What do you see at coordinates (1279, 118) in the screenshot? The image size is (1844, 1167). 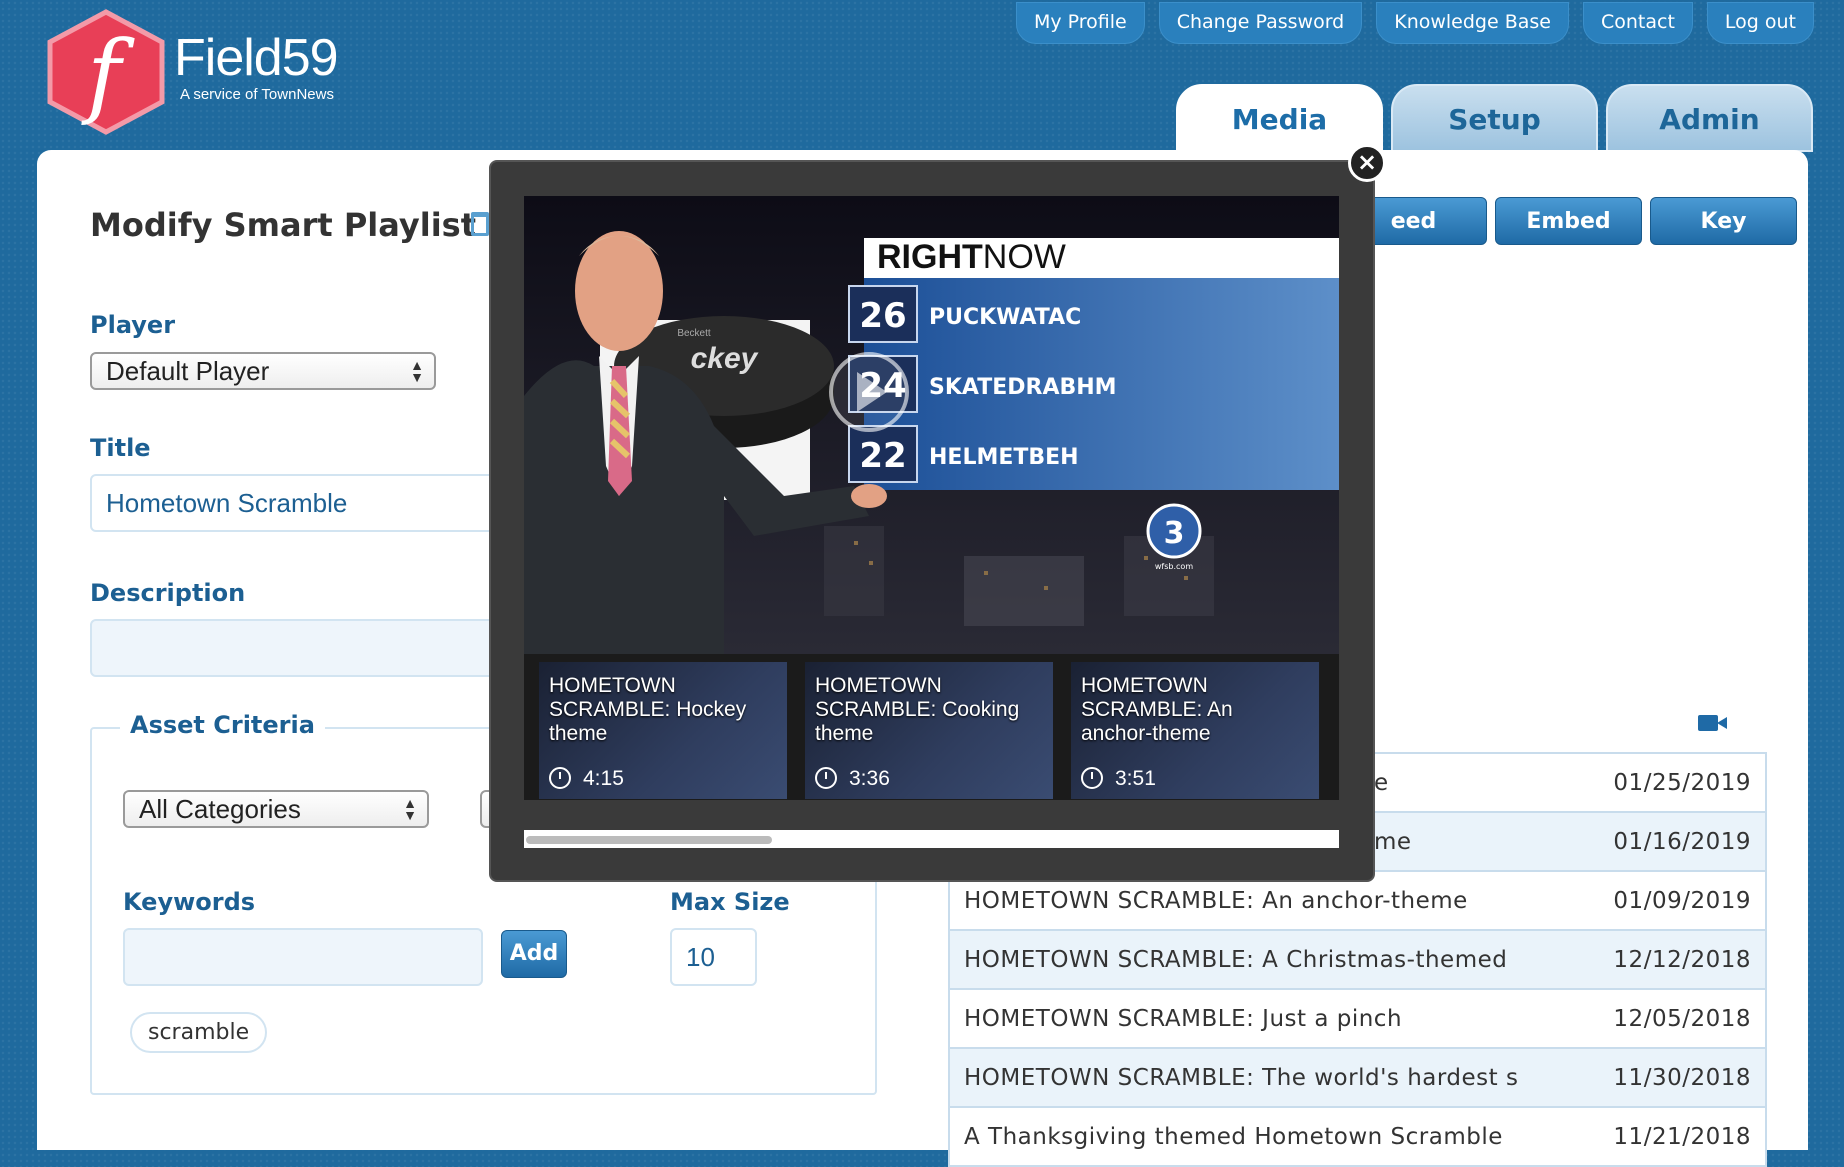 I see `tab-media: Media` at bounding box center [1279, 118].